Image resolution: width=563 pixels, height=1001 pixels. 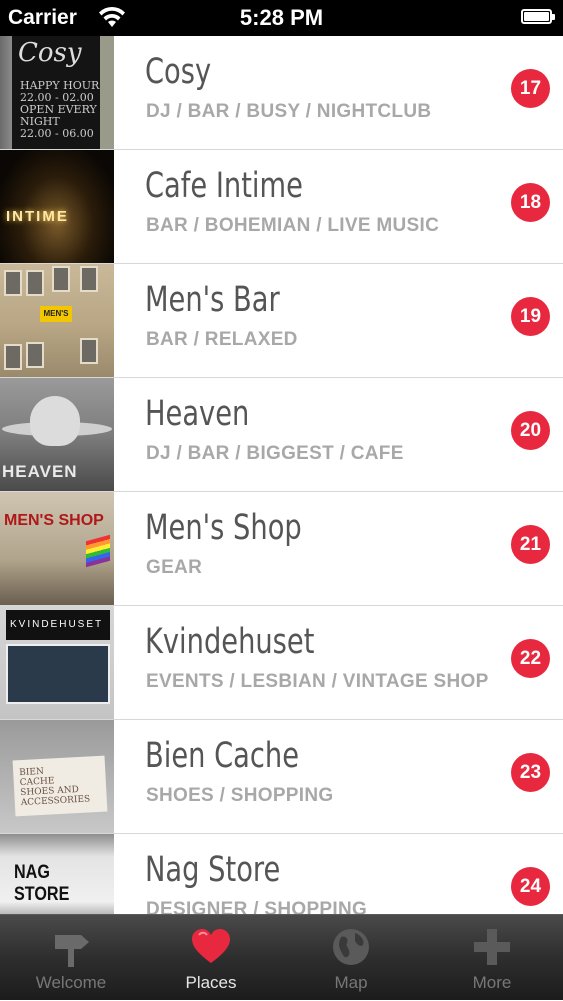 What do you see at coordinates (72, 951) in the screenshot?
I see `signpost-icon` at bounding box center [72, 951].